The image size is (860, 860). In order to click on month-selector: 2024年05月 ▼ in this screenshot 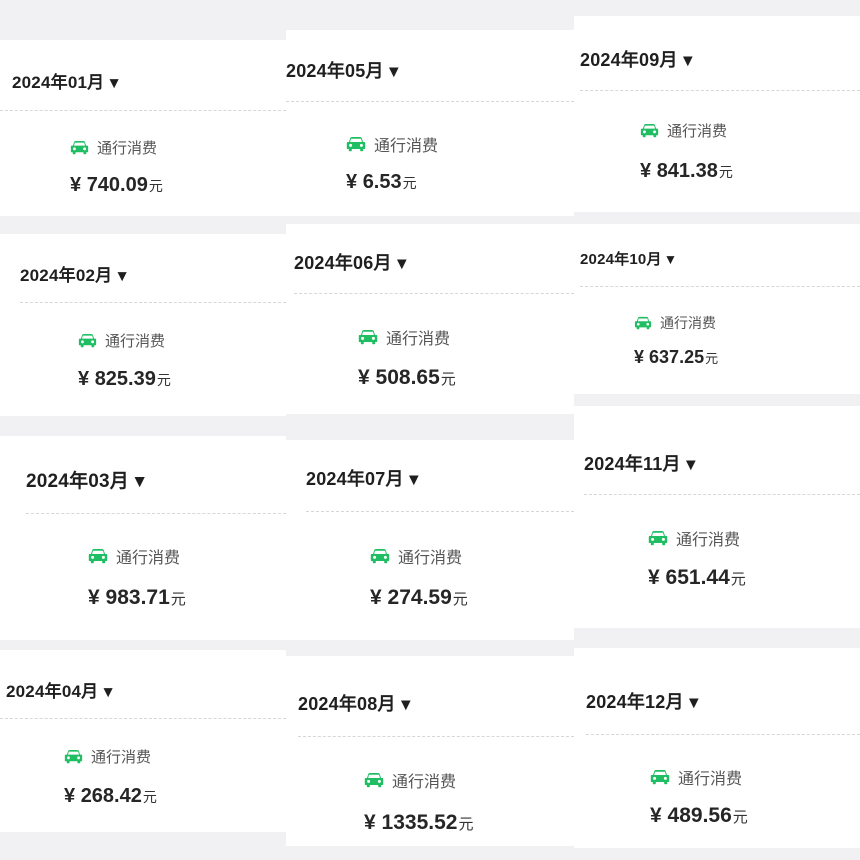, I will do `click(344, 70)`.